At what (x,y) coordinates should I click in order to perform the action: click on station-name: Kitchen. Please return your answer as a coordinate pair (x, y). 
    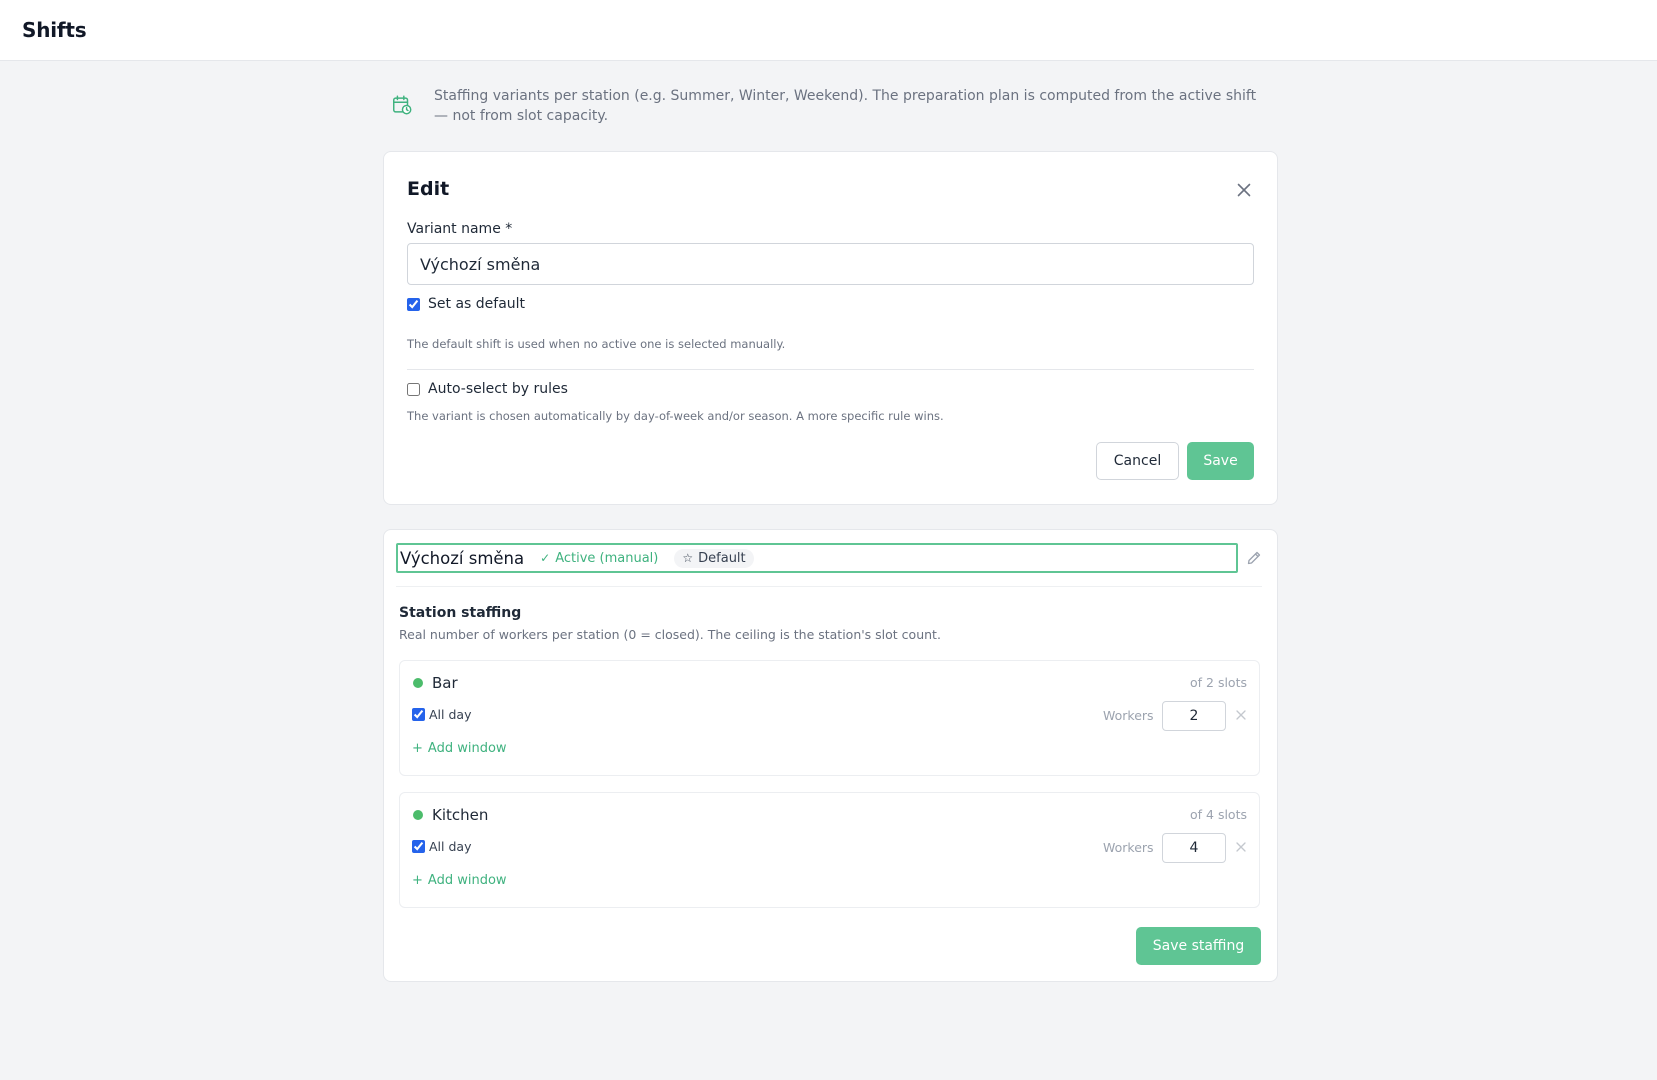
    Looking at the image, I should click on (460, 815).